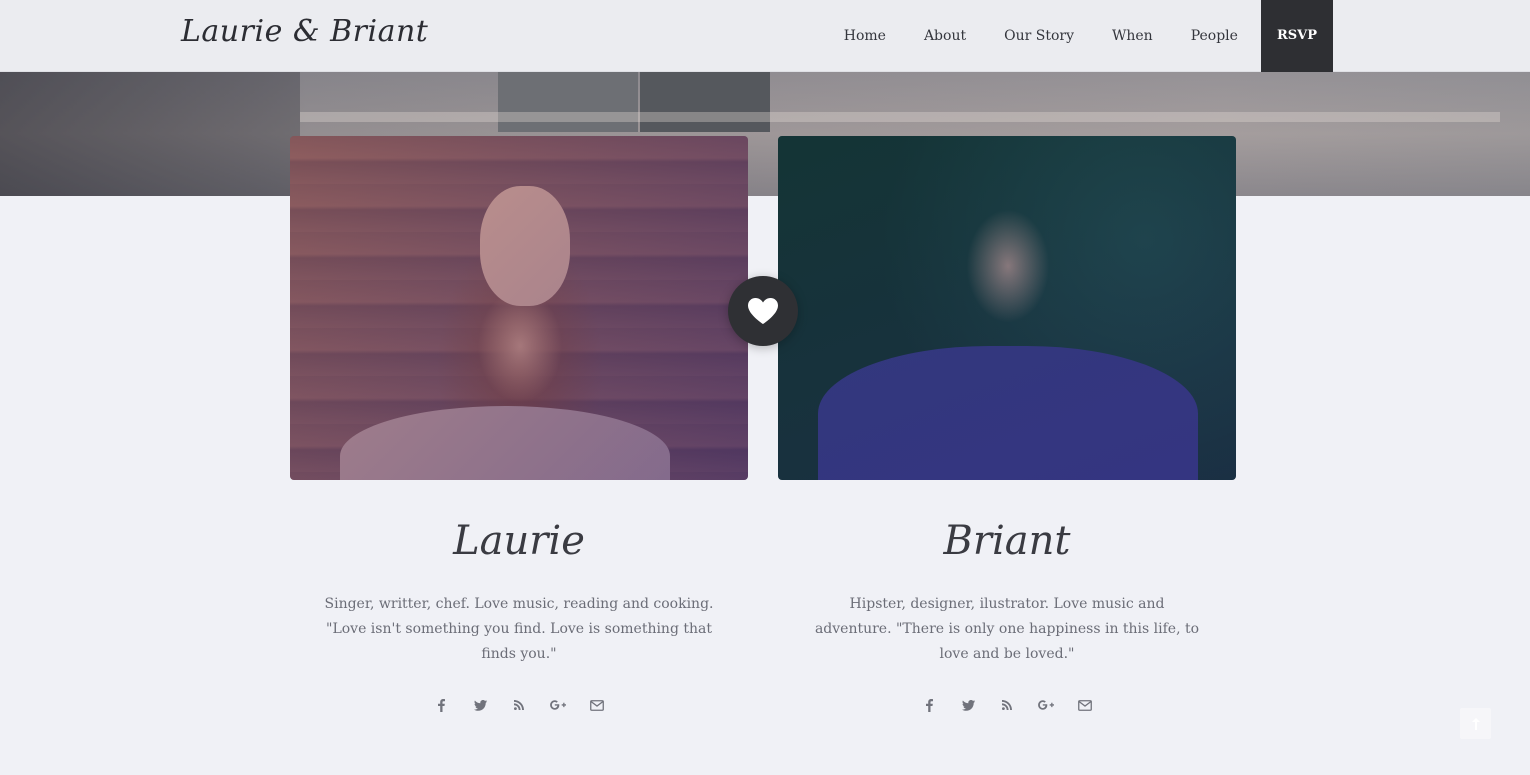  What do you see at coordinates (1132, 36) in the screenshot?
I see `nav-when: When` at bounding box center [1132, 36].